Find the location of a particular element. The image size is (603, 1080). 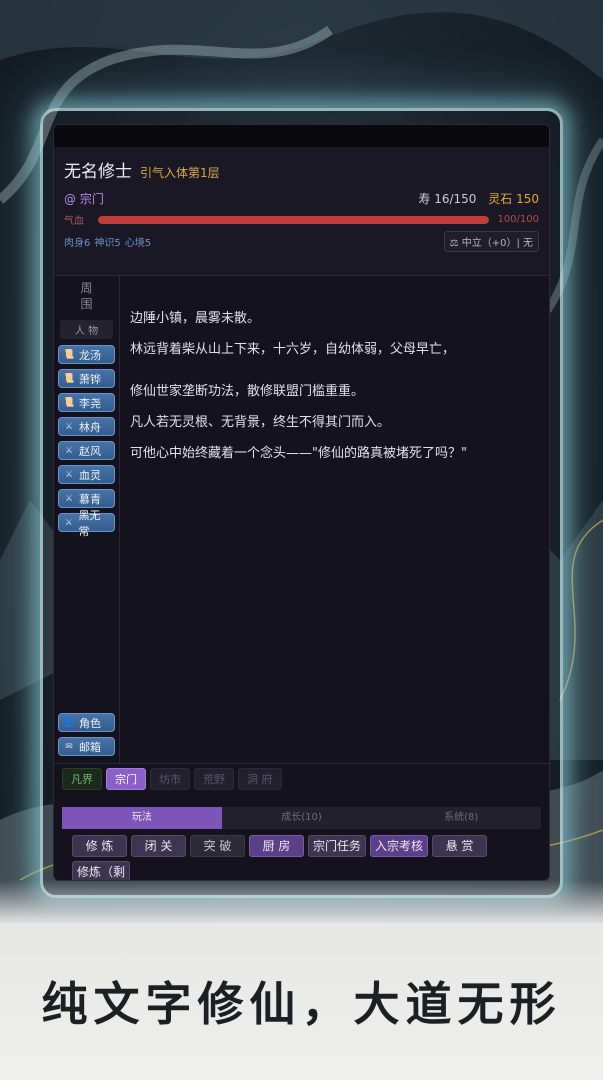

story-line: 修仙世家垄断功法，散修联盟门槛重重。 is located at coordinates (247, 391).